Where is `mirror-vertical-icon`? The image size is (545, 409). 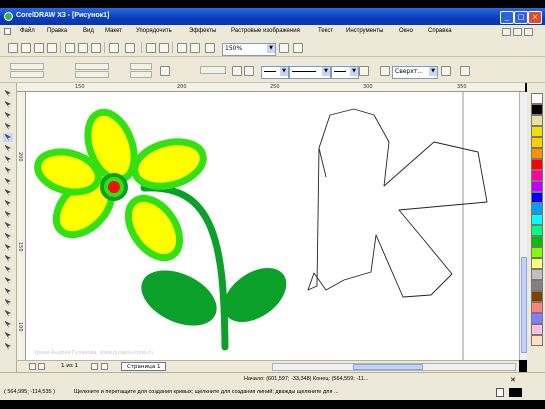
mirror-vertical-icon is located at coordinates (249, 71).